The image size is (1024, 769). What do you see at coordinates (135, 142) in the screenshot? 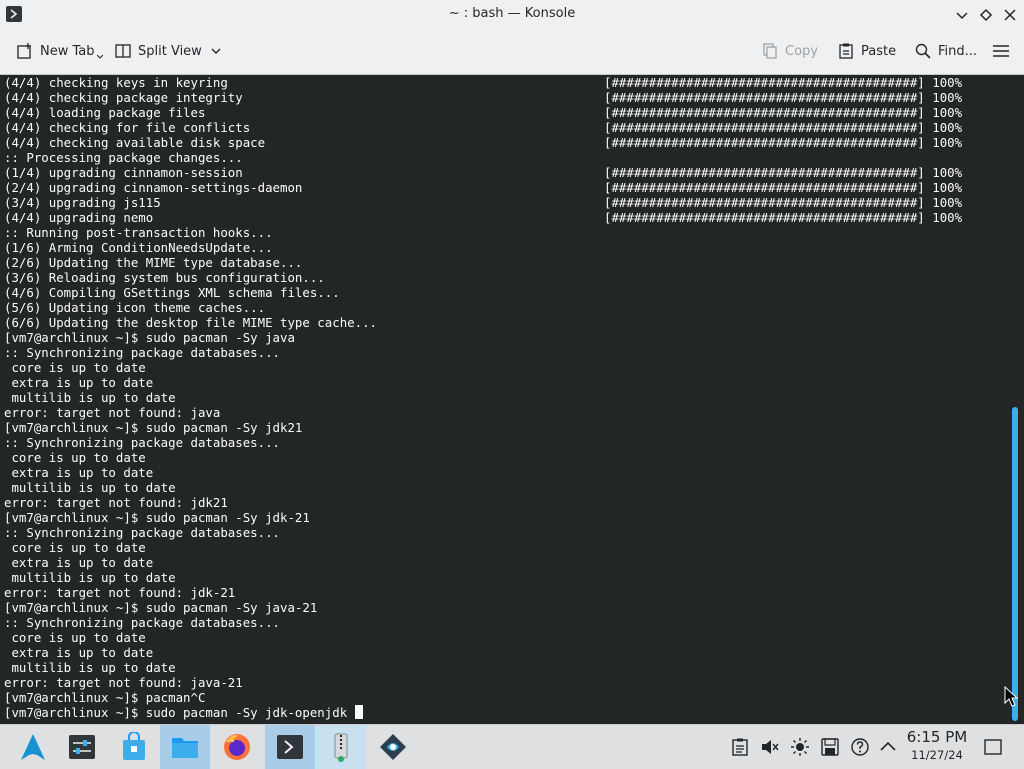
I see `terminal-line: (4/4) checking available disk space` at bounding box center [135, 142].